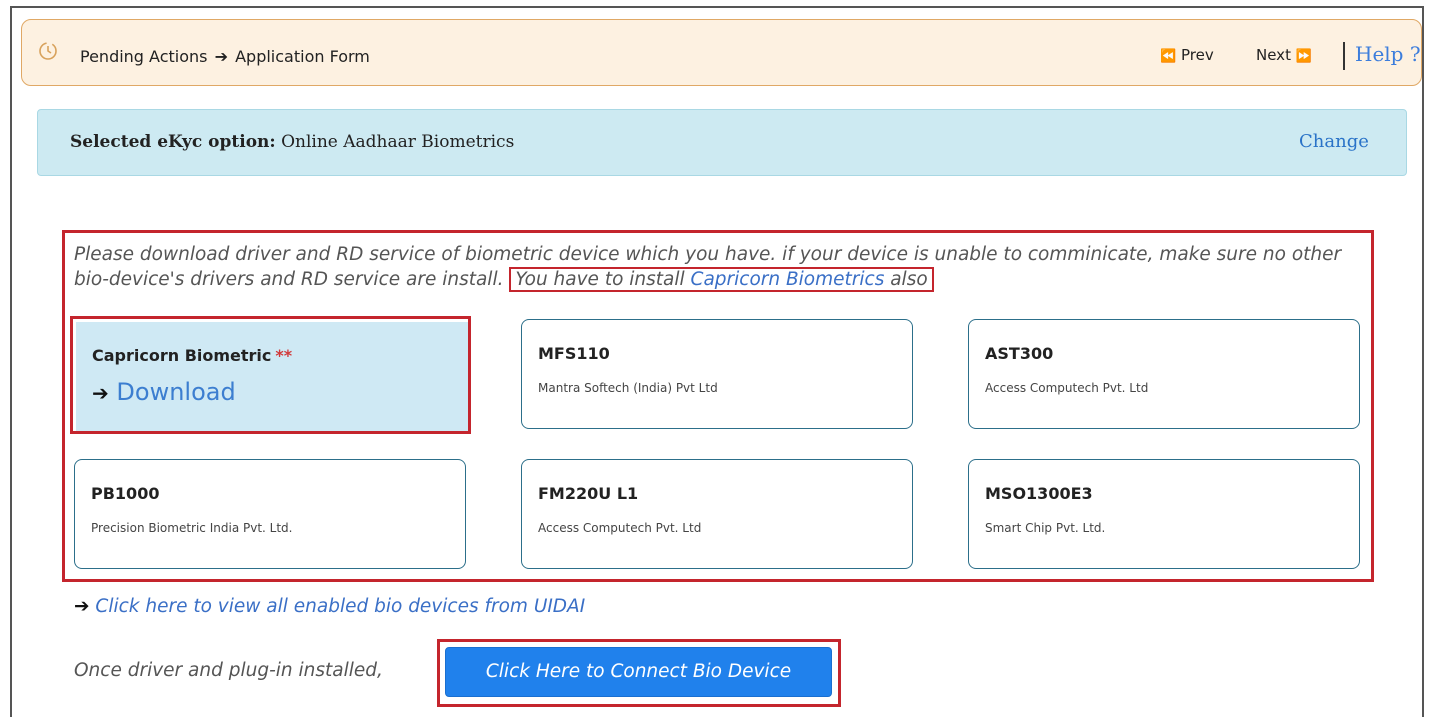  I want to click on device-card-fm220u-l1: FM220U L1 Access Computech Pvt. Ltd, so click(717, 514).